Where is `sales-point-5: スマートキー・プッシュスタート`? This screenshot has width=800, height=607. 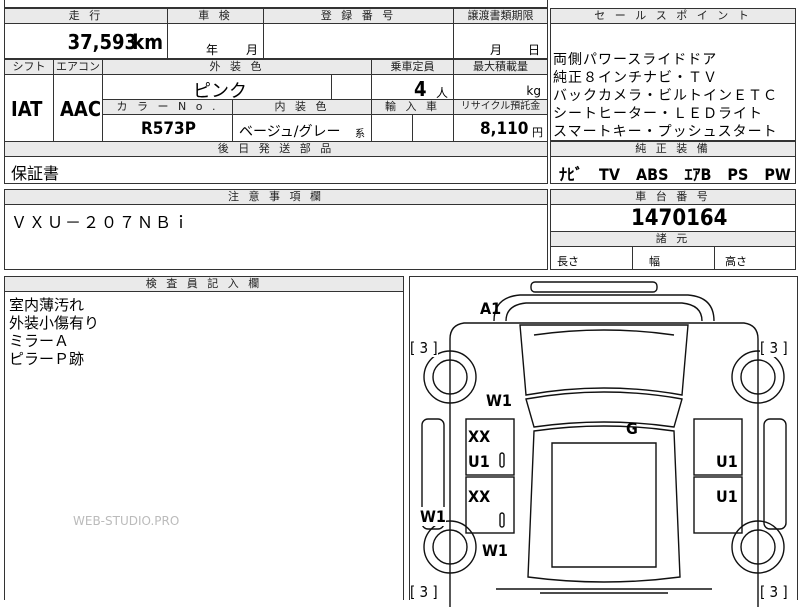
sales-point-5: スマートキー・プッシュスタート is located at coordinates (665, 132).